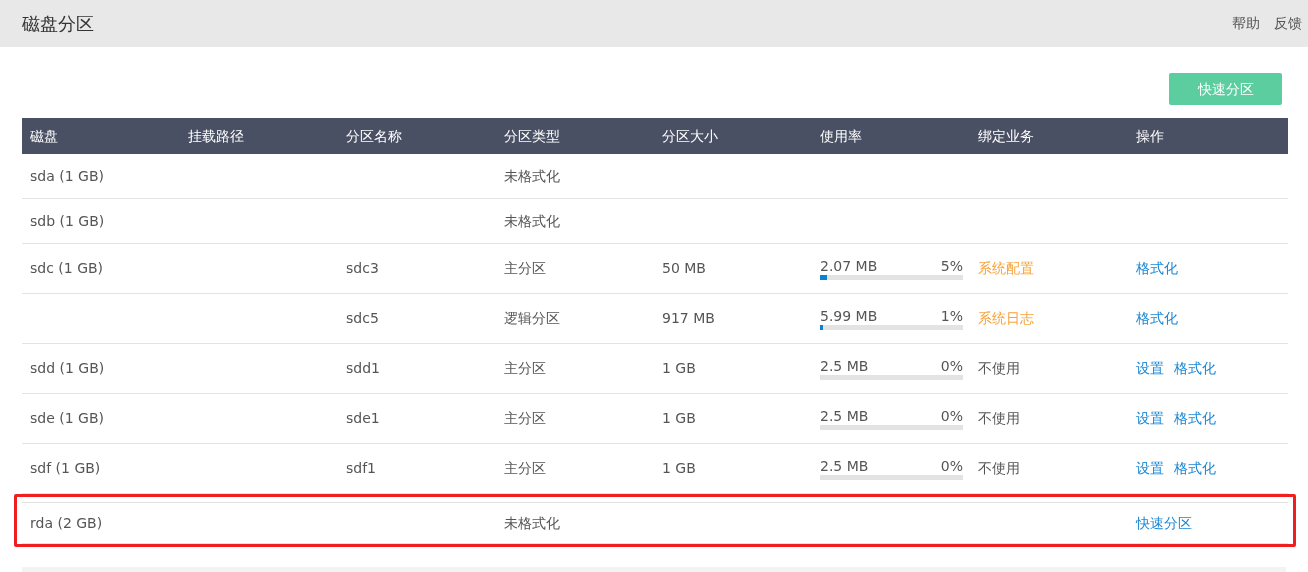 The height and width of the screenshot is (572, 1308). What do you see at coordinates (1006, 318) in the screenshot?
I see `service-label: 系统日志` at bounding box center [1006, 318].